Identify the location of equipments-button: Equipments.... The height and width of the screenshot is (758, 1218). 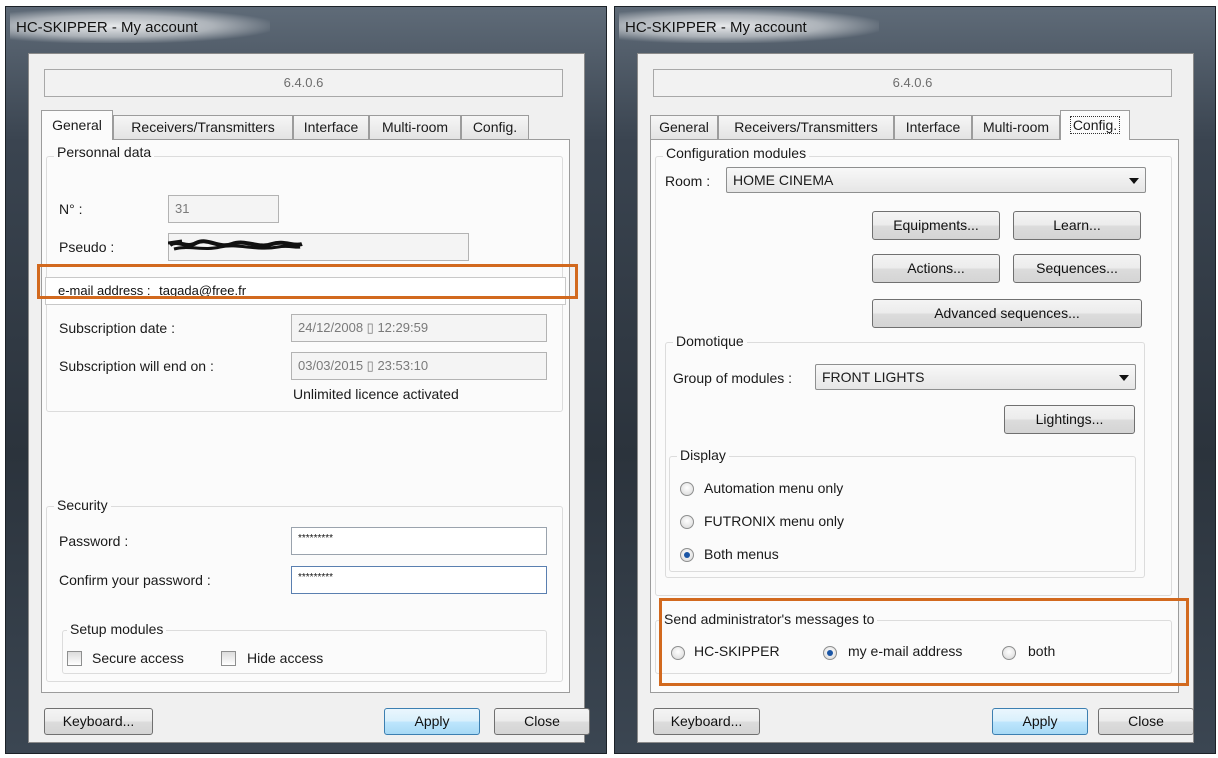
(936, 225).